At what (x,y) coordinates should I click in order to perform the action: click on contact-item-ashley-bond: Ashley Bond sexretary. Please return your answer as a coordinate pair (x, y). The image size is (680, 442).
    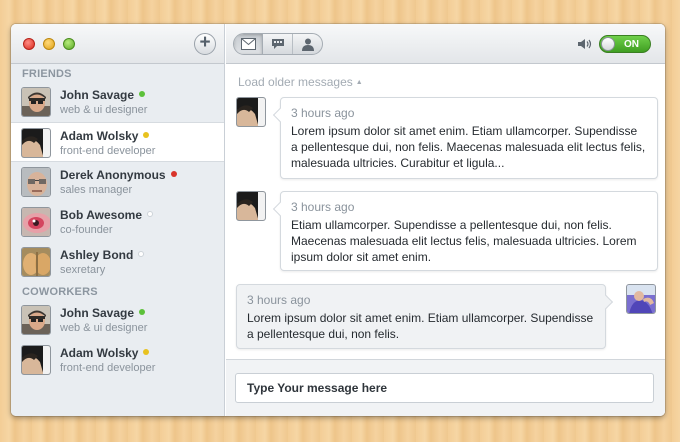
    Looking at the image, I should click on (117, 262).